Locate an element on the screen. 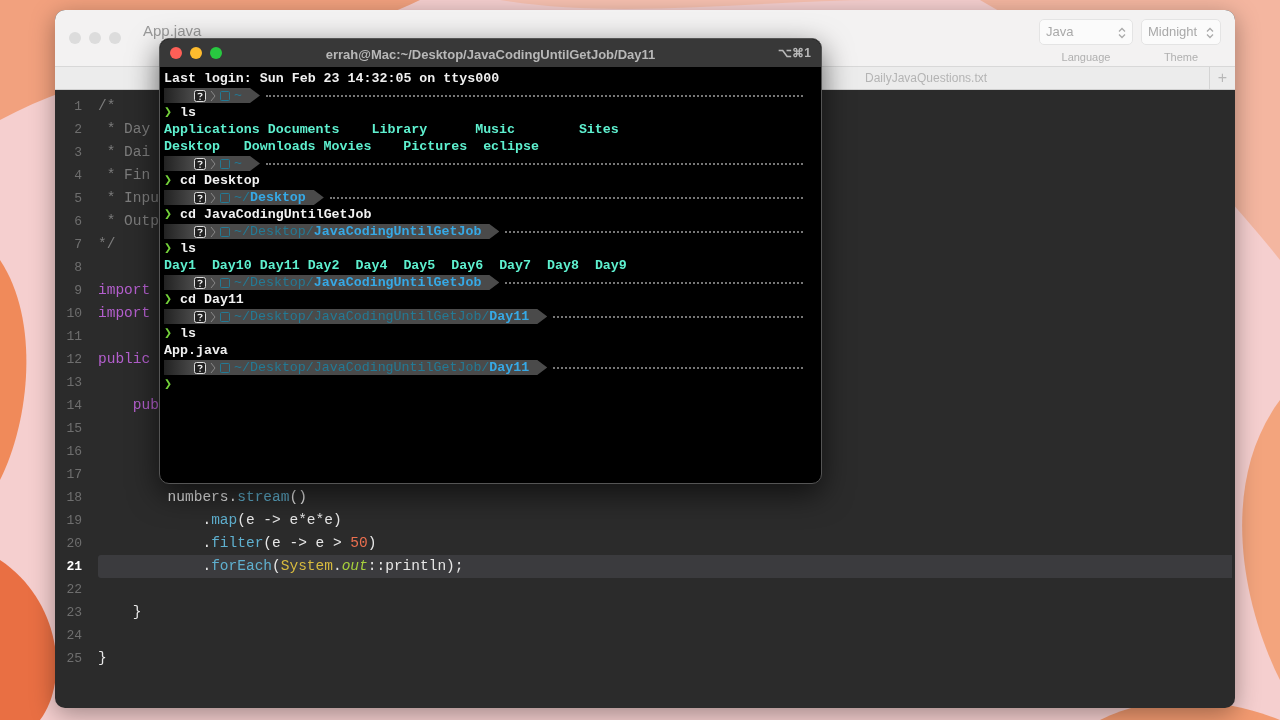  prompt-path: ~/Desktop is located at coordinates (270, 197).